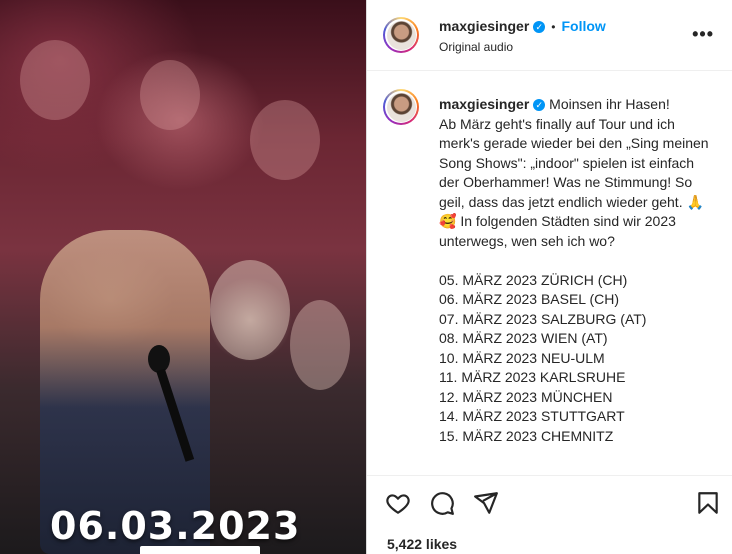 This screenshot has height=554, width=732. I want to click on audio-label: Original audio, so click(522, 47).